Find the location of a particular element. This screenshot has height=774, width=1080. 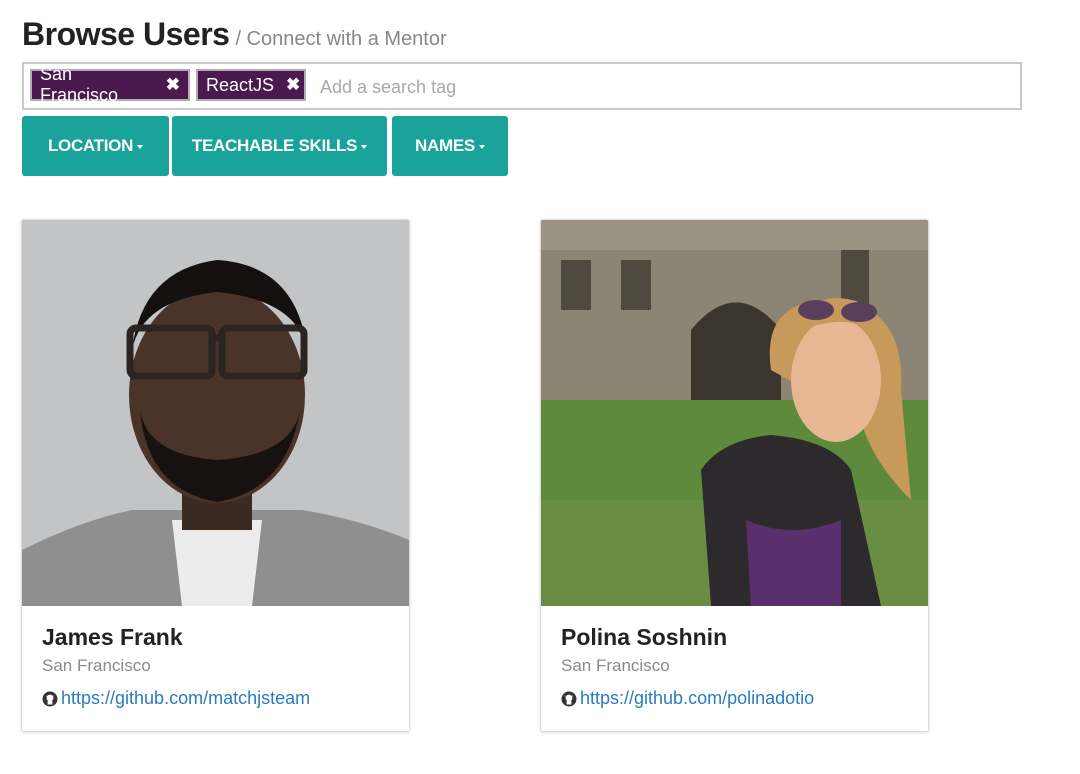

user-name: Polina Soshnin is located at coordinates (644, 637).